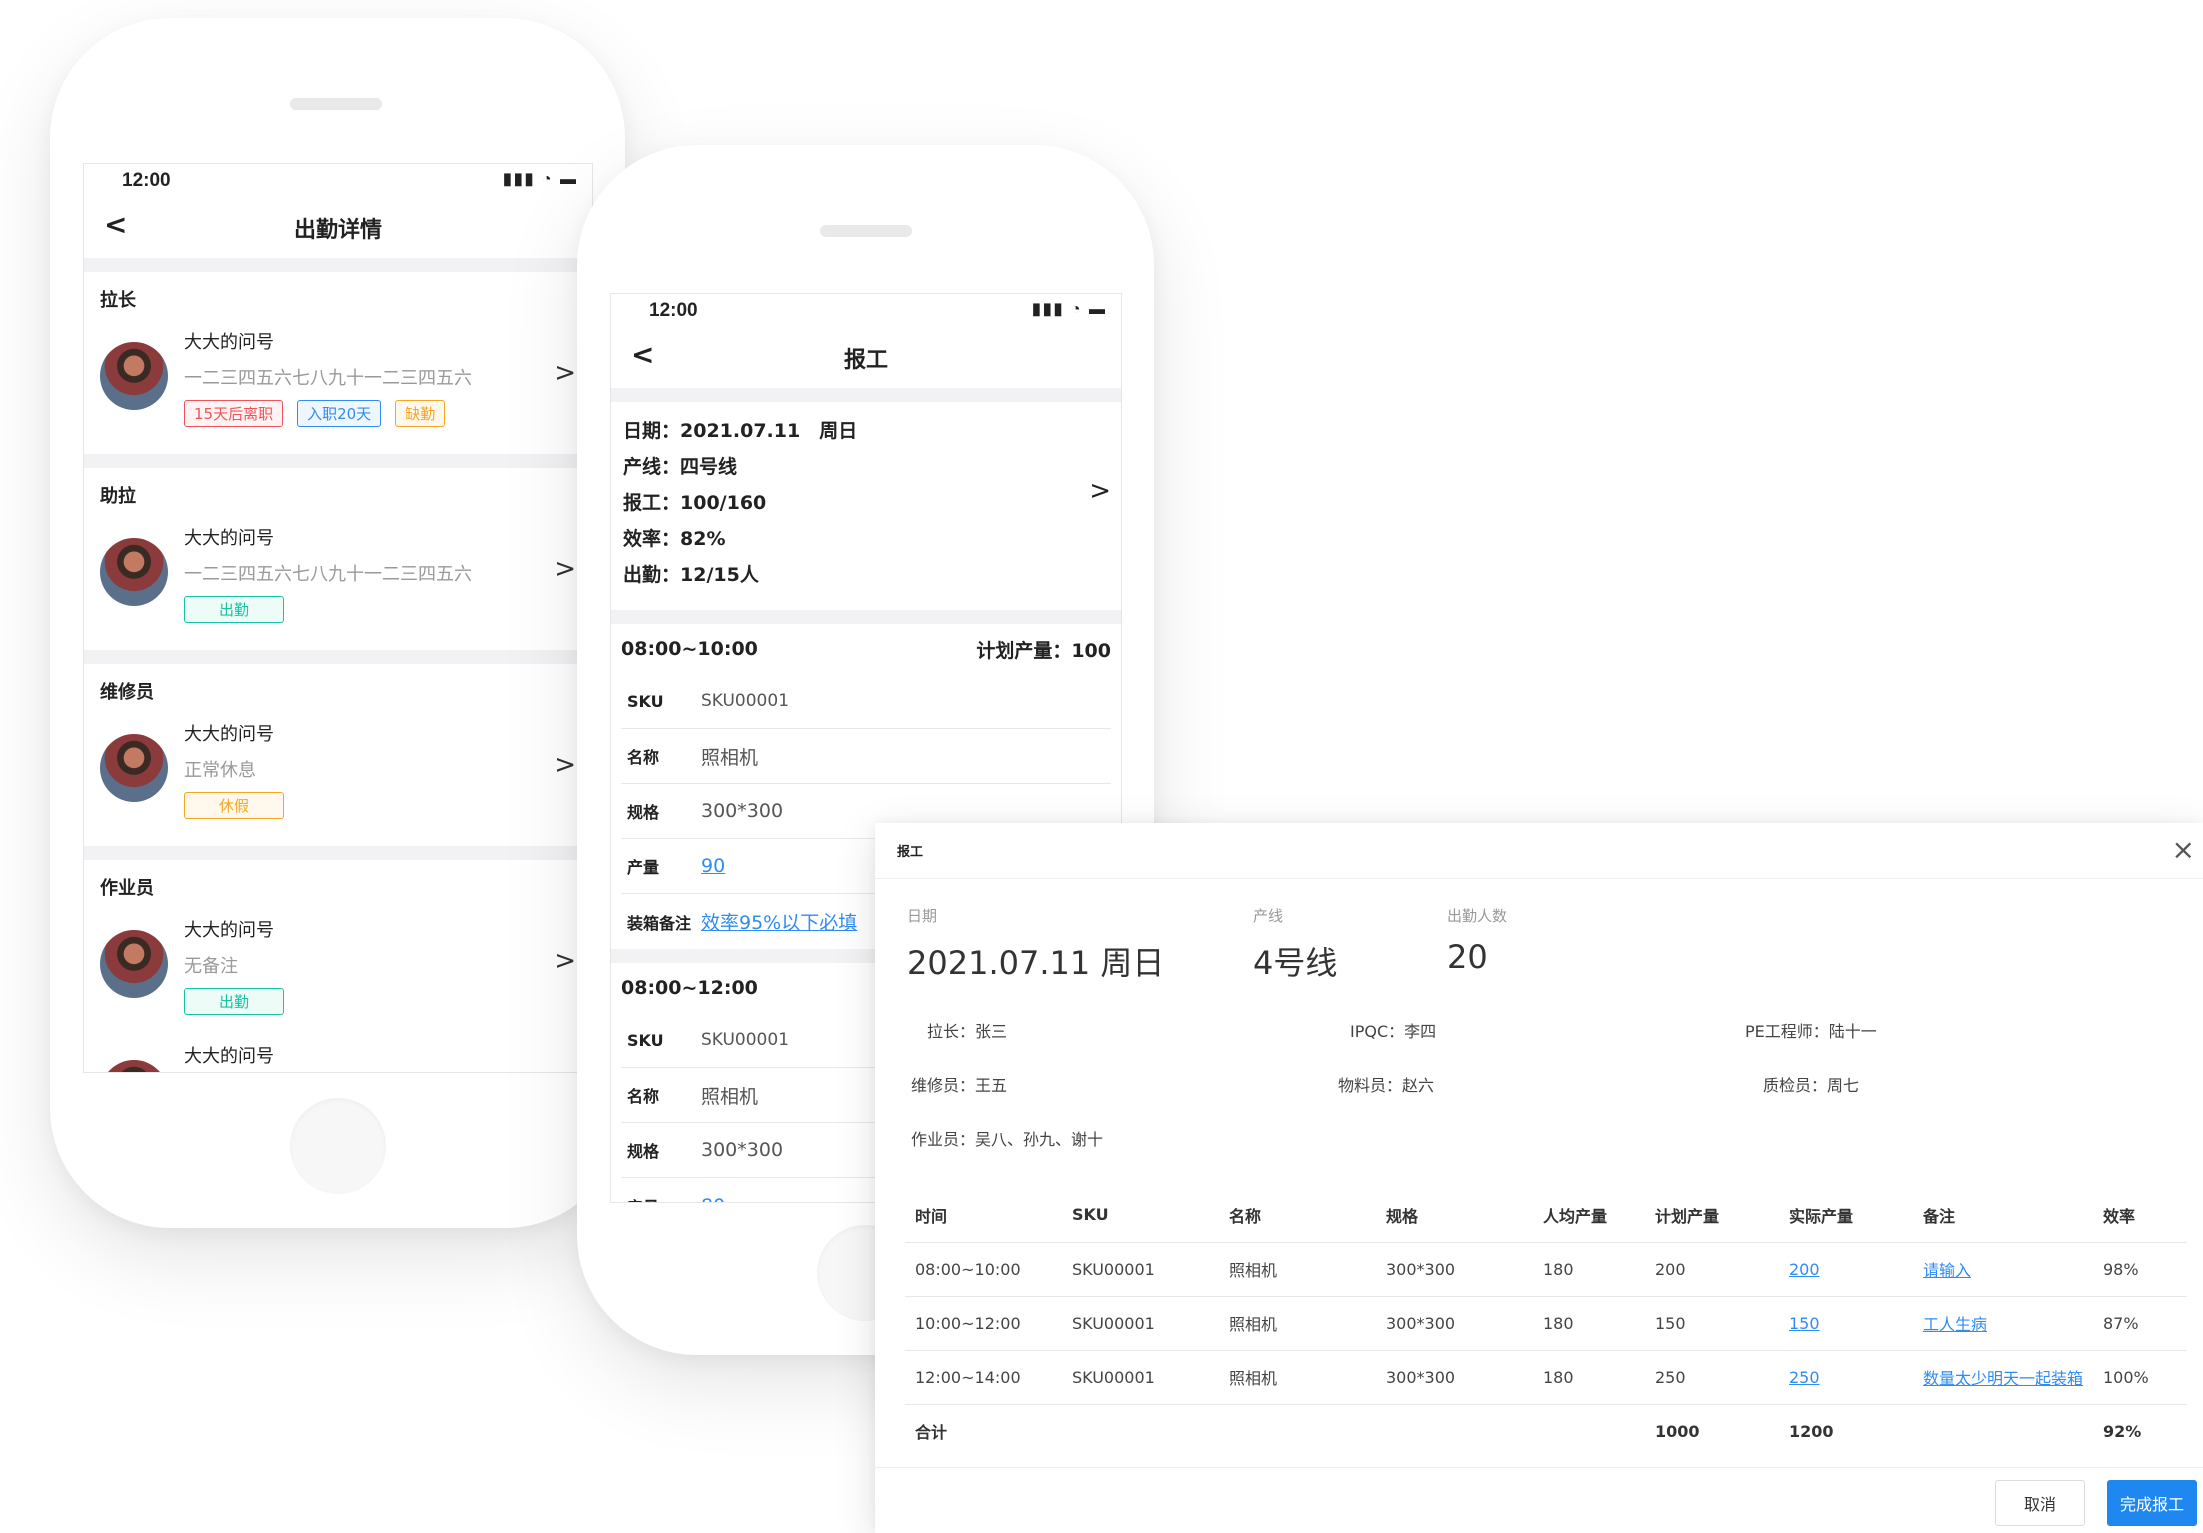  I want to click on summary-date: 日期：2021.07.11 周日, so click(740, 431).